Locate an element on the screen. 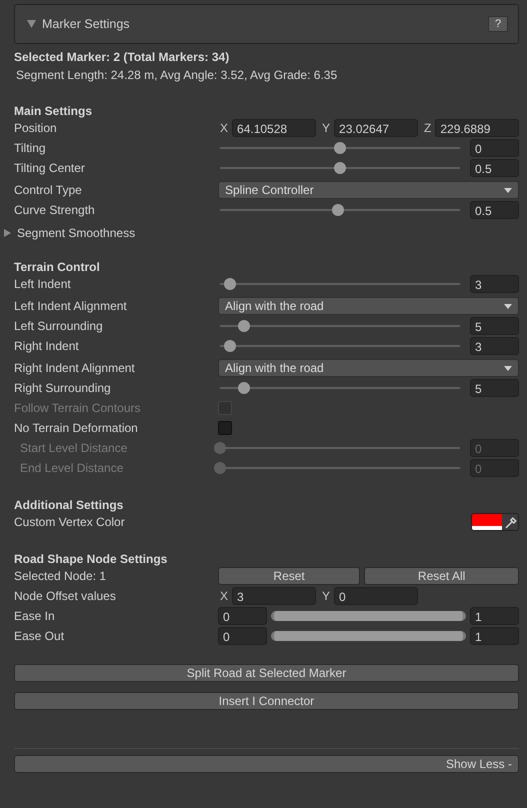  action-button: Insert I Connector is located at coordinates (266, 701).